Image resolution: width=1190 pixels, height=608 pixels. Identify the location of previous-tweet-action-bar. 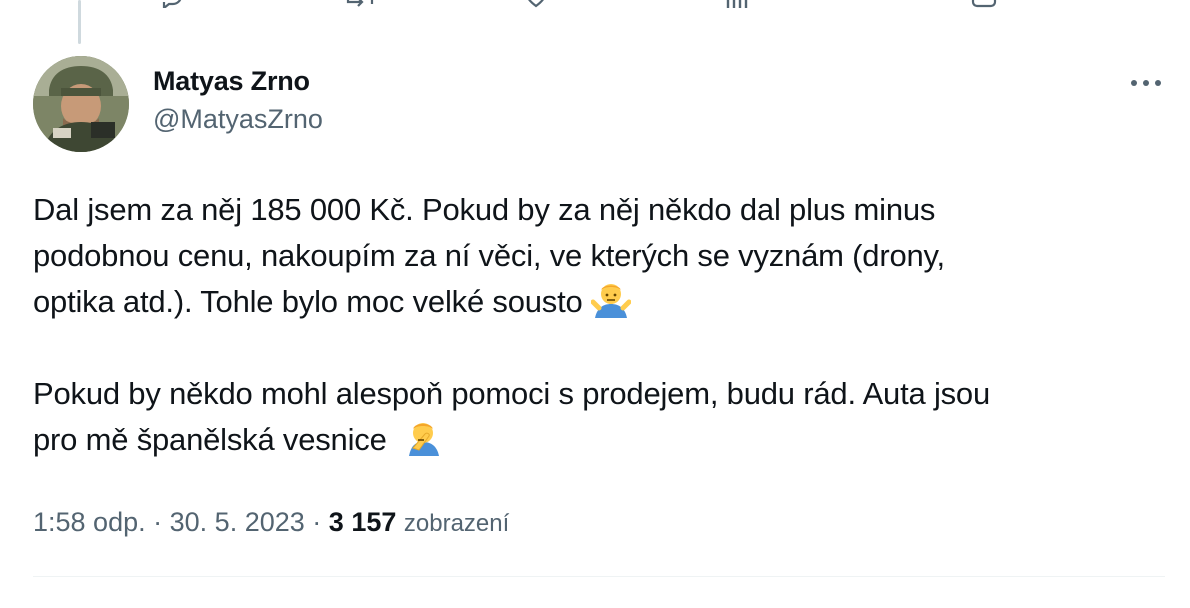
(595, 4).